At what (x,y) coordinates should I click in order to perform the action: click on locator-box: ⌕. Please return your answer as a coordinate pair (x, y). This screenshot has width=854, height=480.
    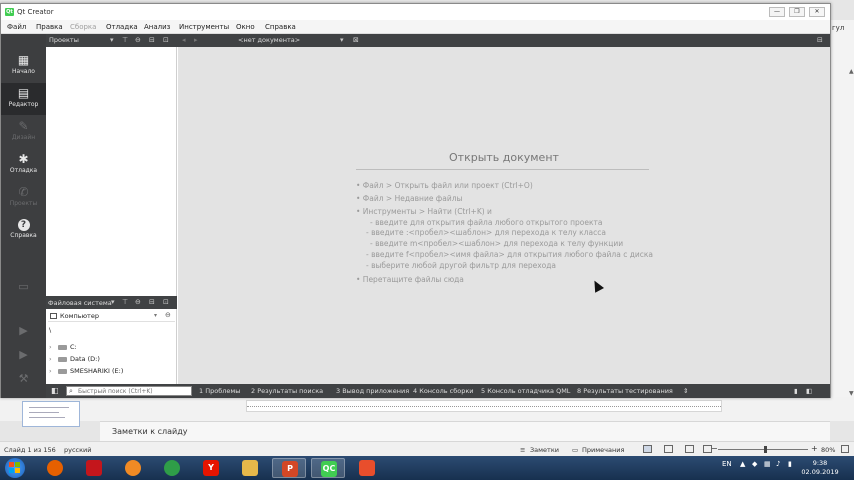
    Looking at the image, I should click on (129, 391).